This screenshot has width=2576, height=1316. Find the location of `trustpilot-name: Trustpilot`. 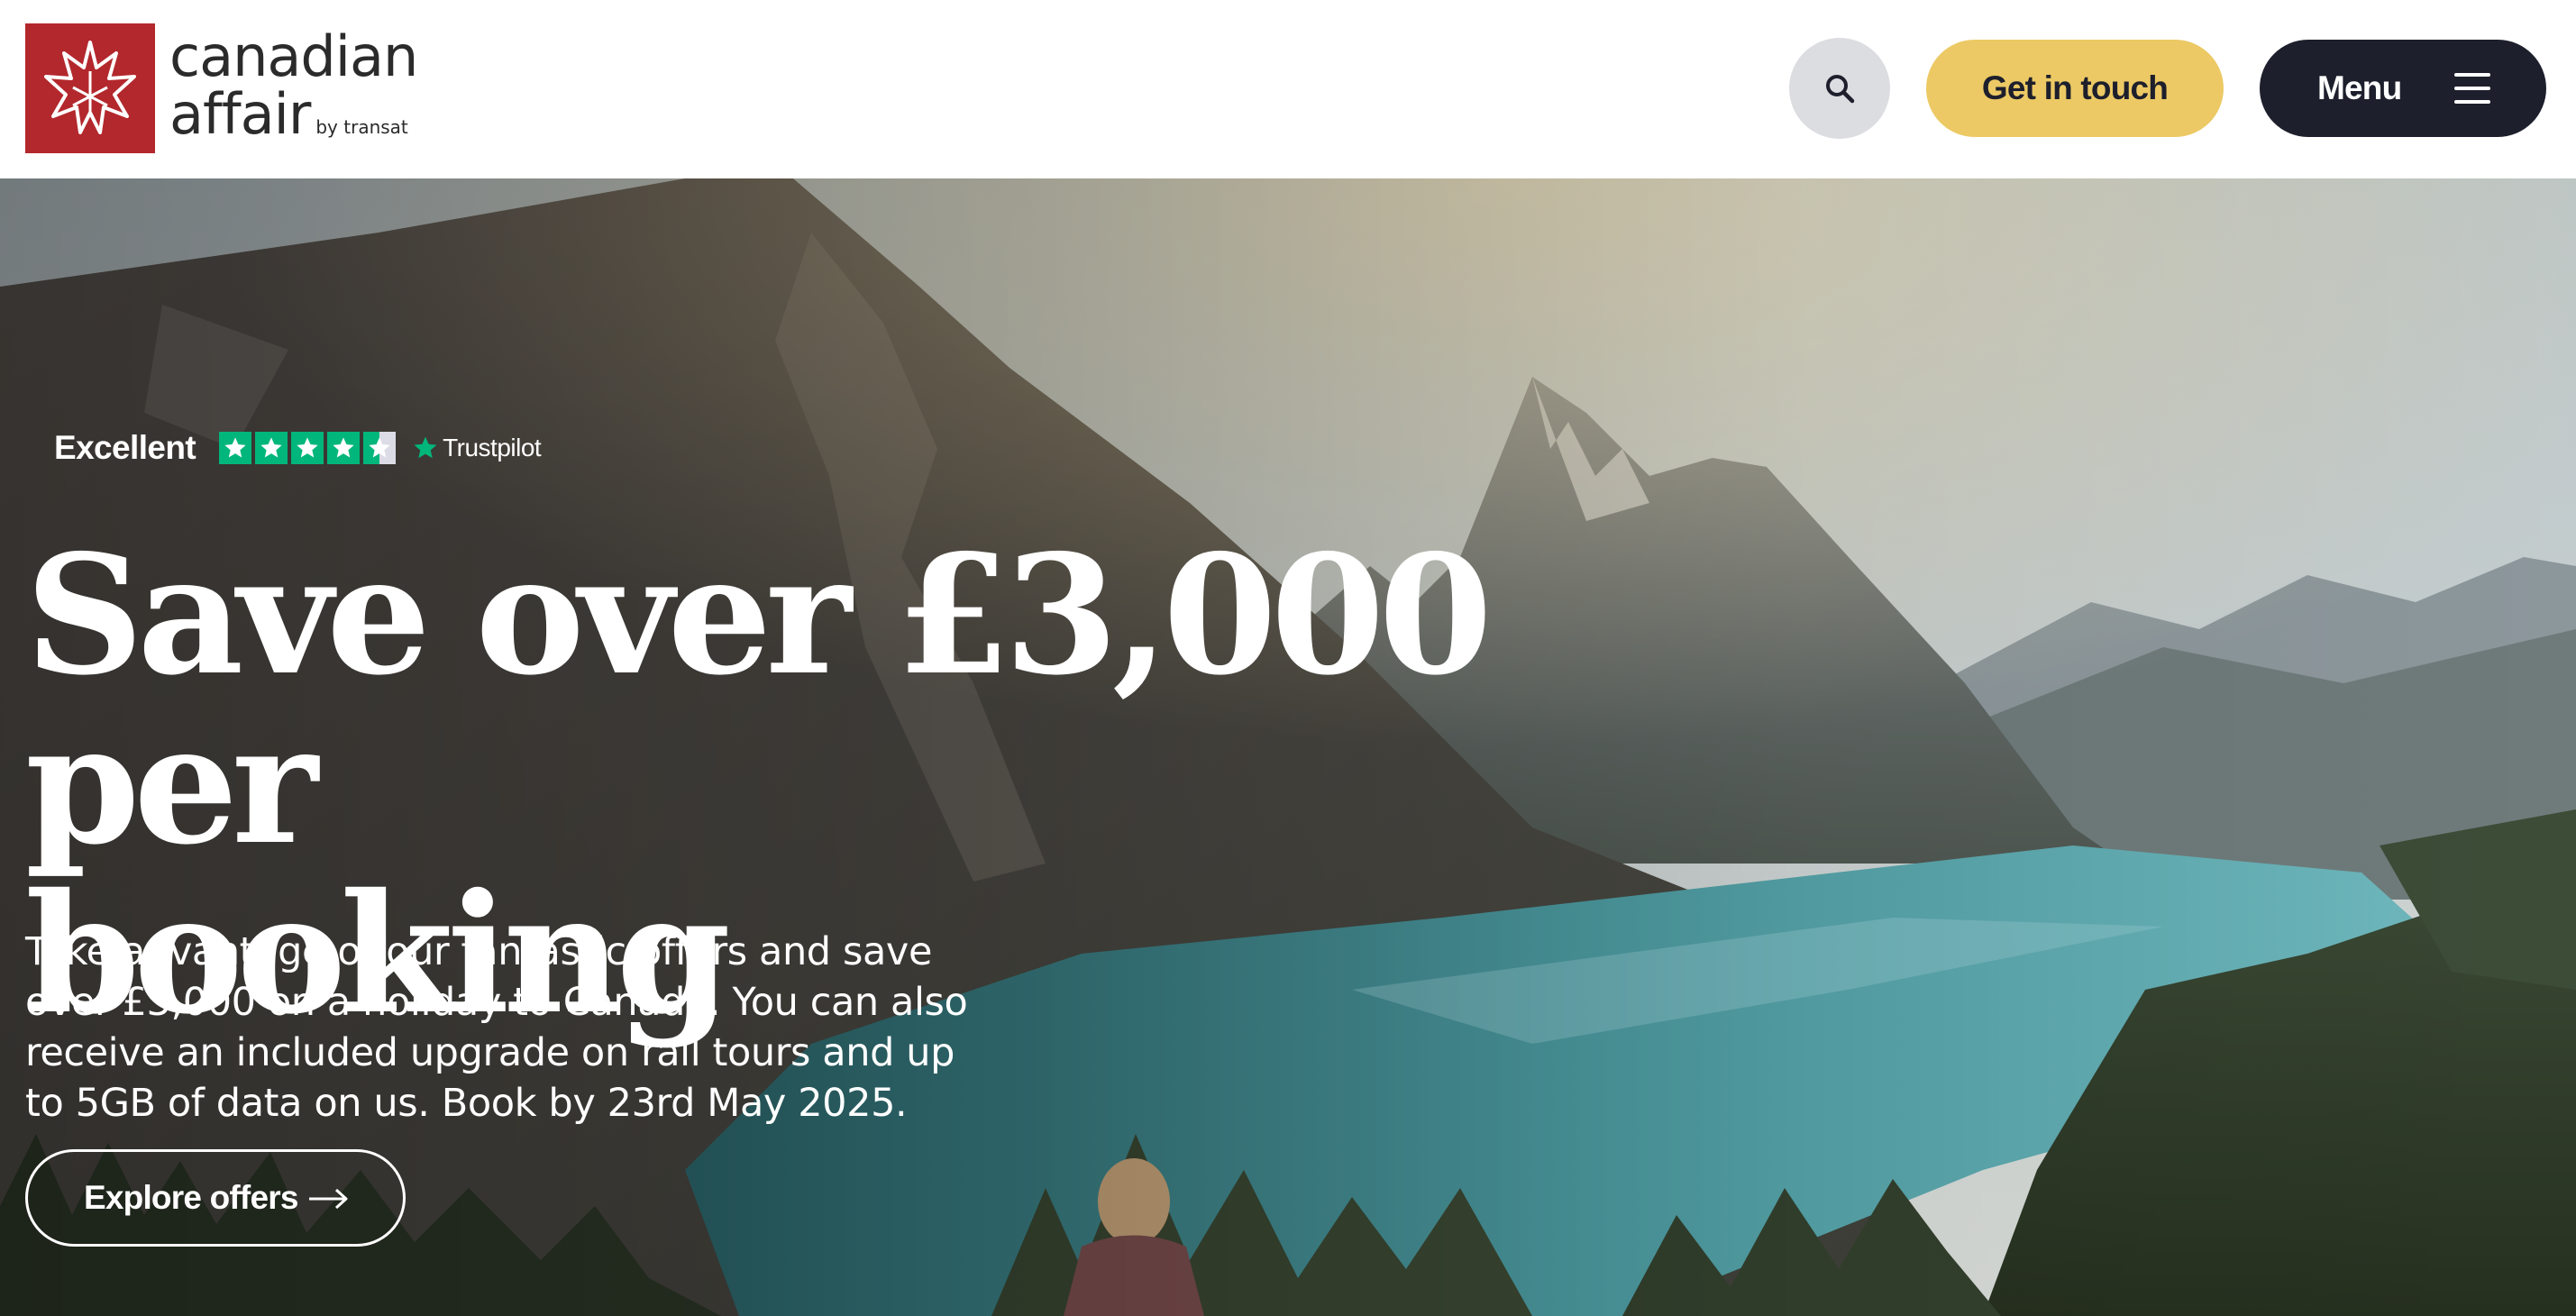

trustpilot-name: Trustpilot is located at coordinates (492, 448).